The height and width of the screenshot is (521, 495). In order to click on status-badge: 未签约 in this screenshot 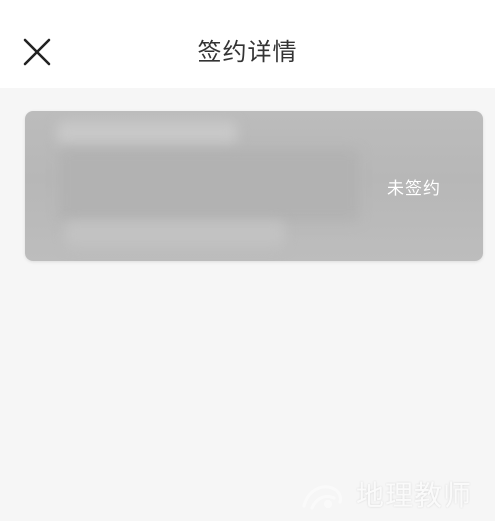, I will do `click(414, 189)`.